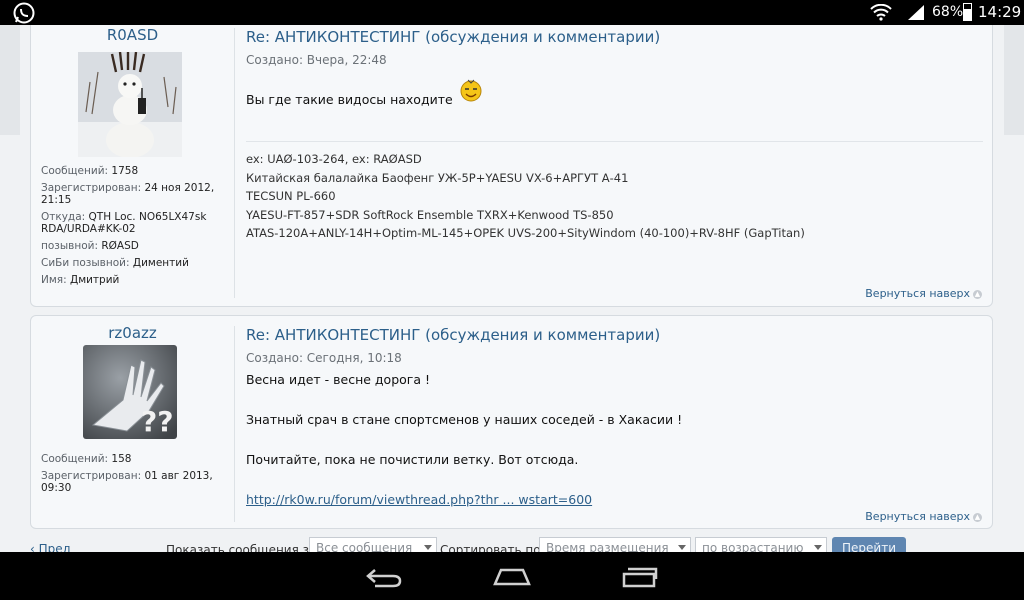 This screenshot has height=600, width=1024. What do you see at coordinates (349, 99) in the screenshot?
I see `post-text: Вы где такие видосы находите` at bounding box center [349, 99].